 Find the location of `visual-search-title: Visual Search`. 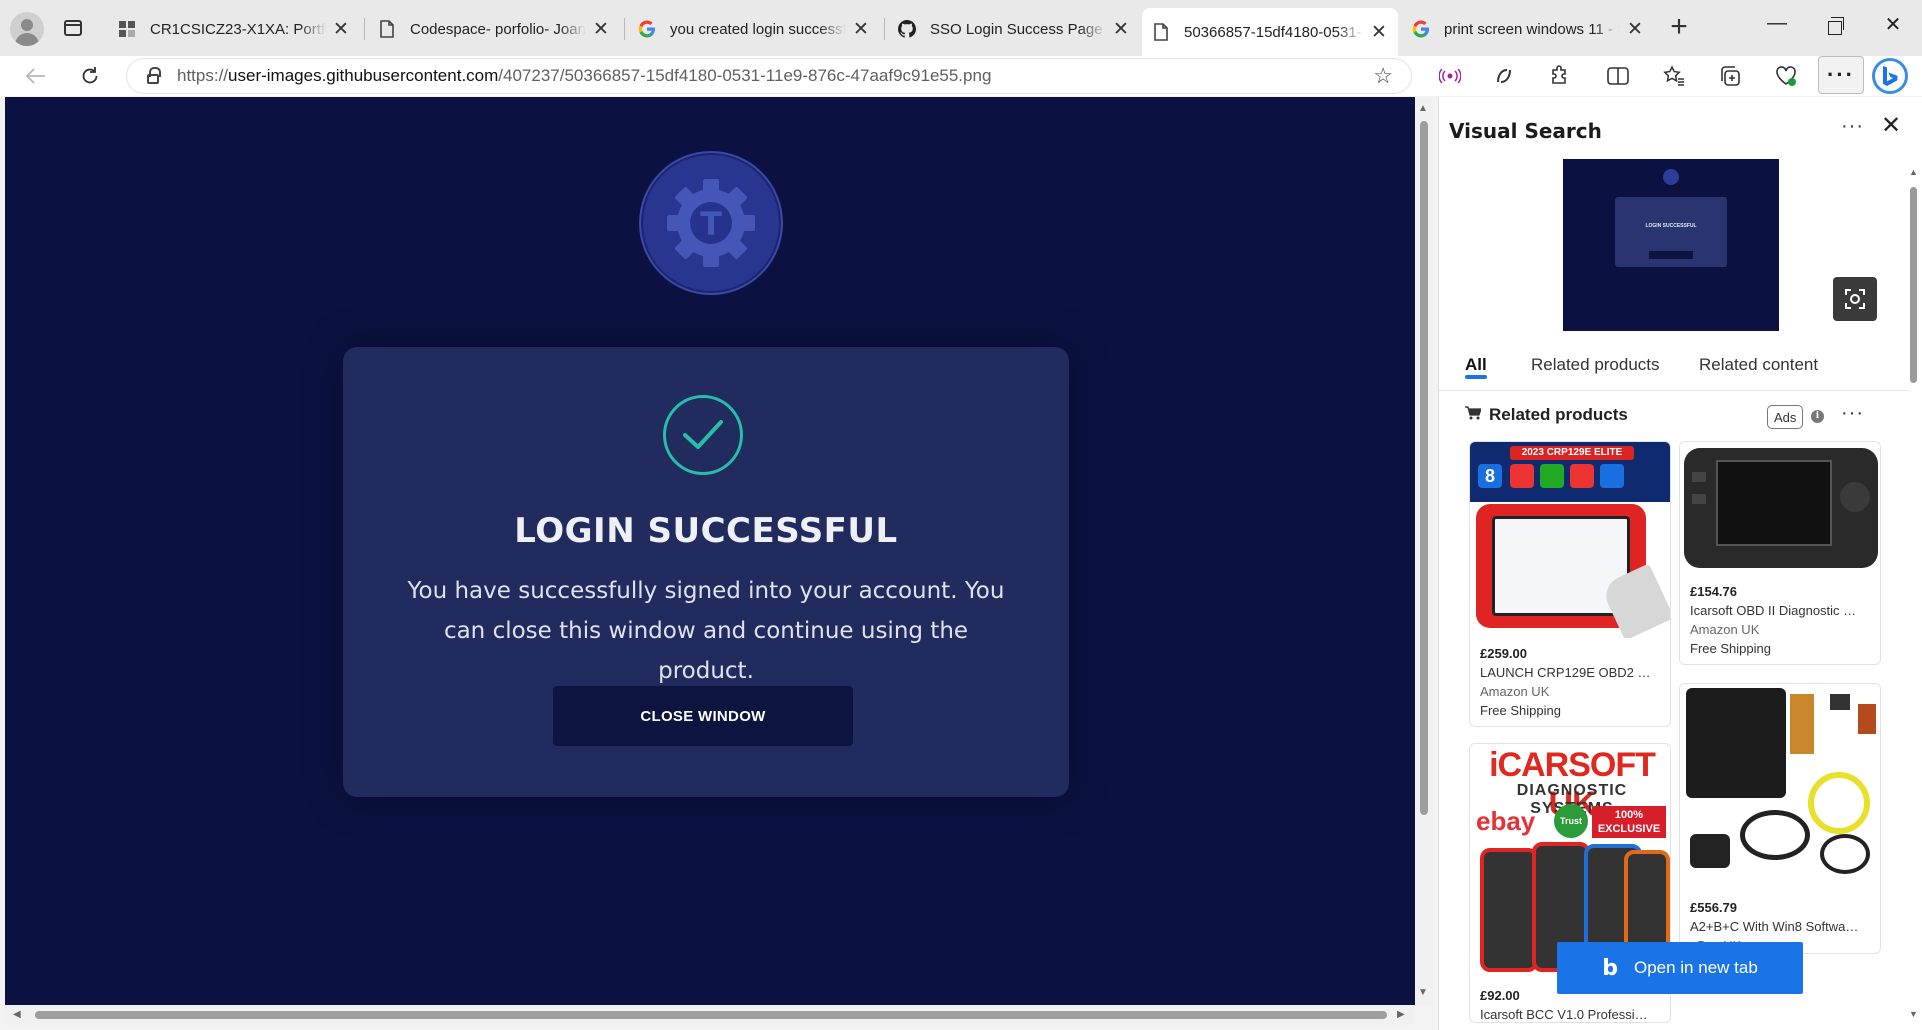

visual-search-title: Visual Search is located at coordinates (1525, 131).